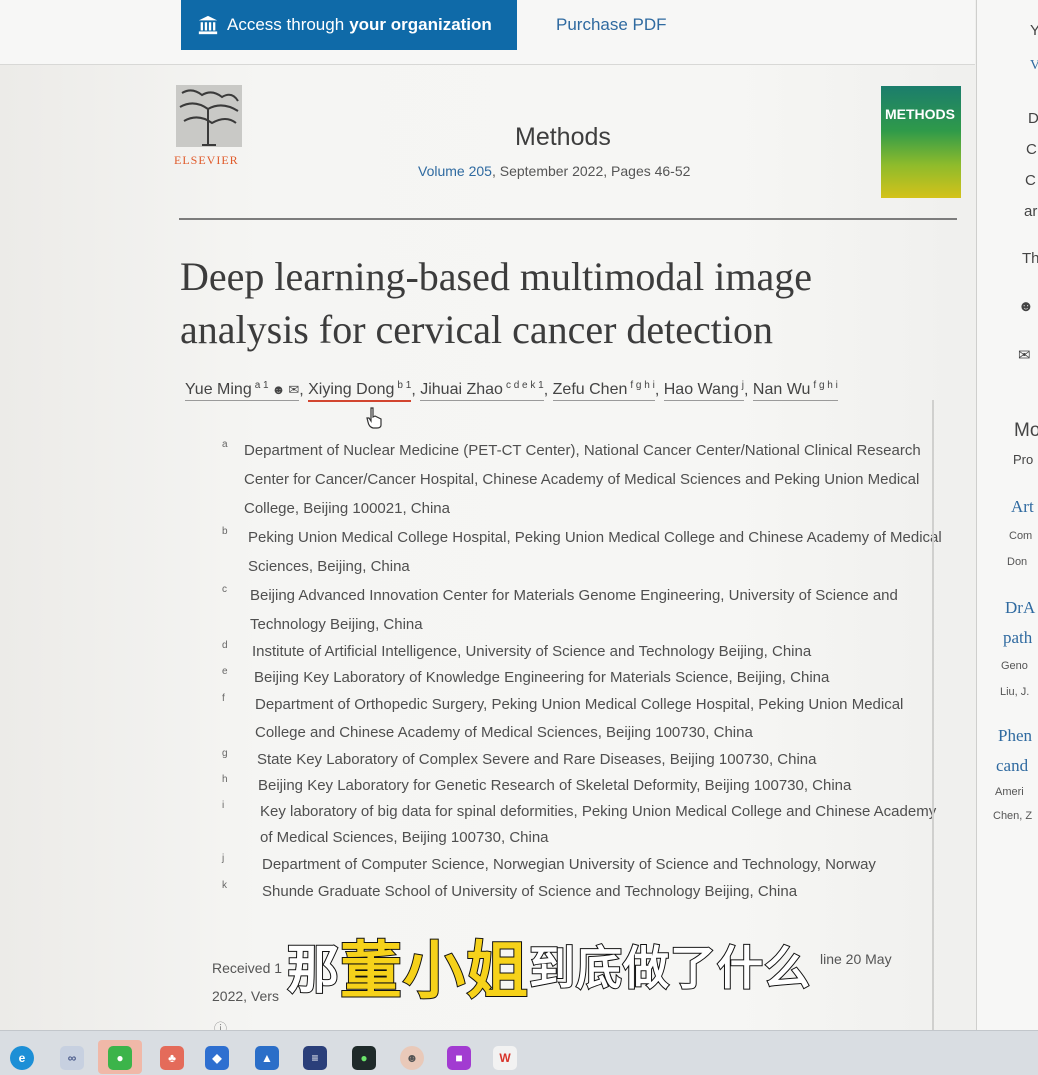 Image resolution: width=1038 pixels, height=1075 pixels. What do you see at coordinates (1015, 736) in the screenshot?
I see `recommended-article-link: Phen` at bounding box center [1015, 736].